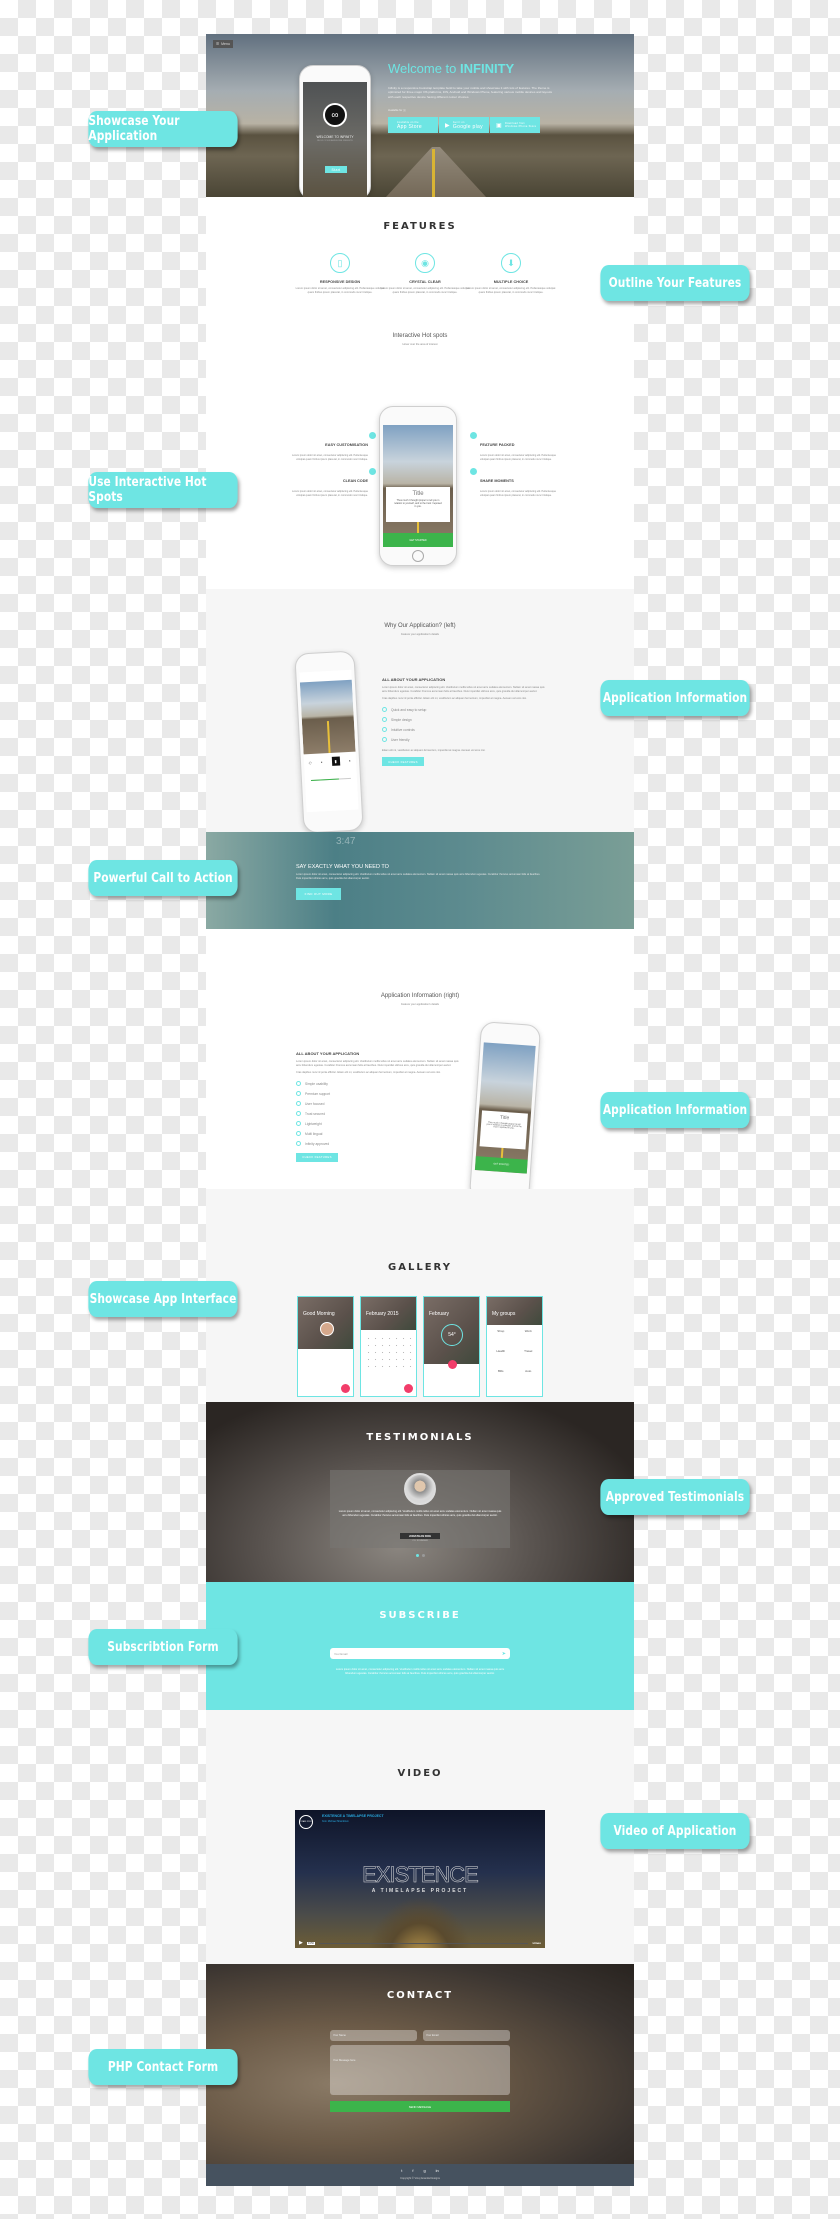 This screenshot has width=840, height=2219. Describe the element at coordinates (417, 1555) in the screenshot. I see `pagination-dot-active` at that location.